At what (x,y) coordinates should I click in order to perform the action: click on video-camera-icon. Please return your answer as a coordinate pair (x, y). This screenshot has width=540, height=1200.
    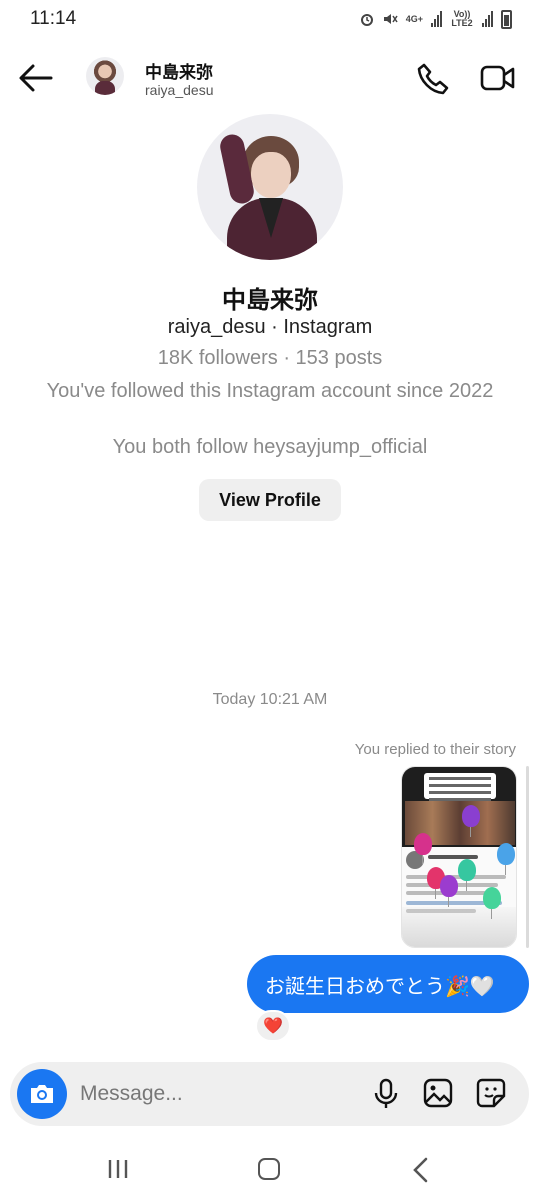
    Looking at the image, I should click on (497, 78).